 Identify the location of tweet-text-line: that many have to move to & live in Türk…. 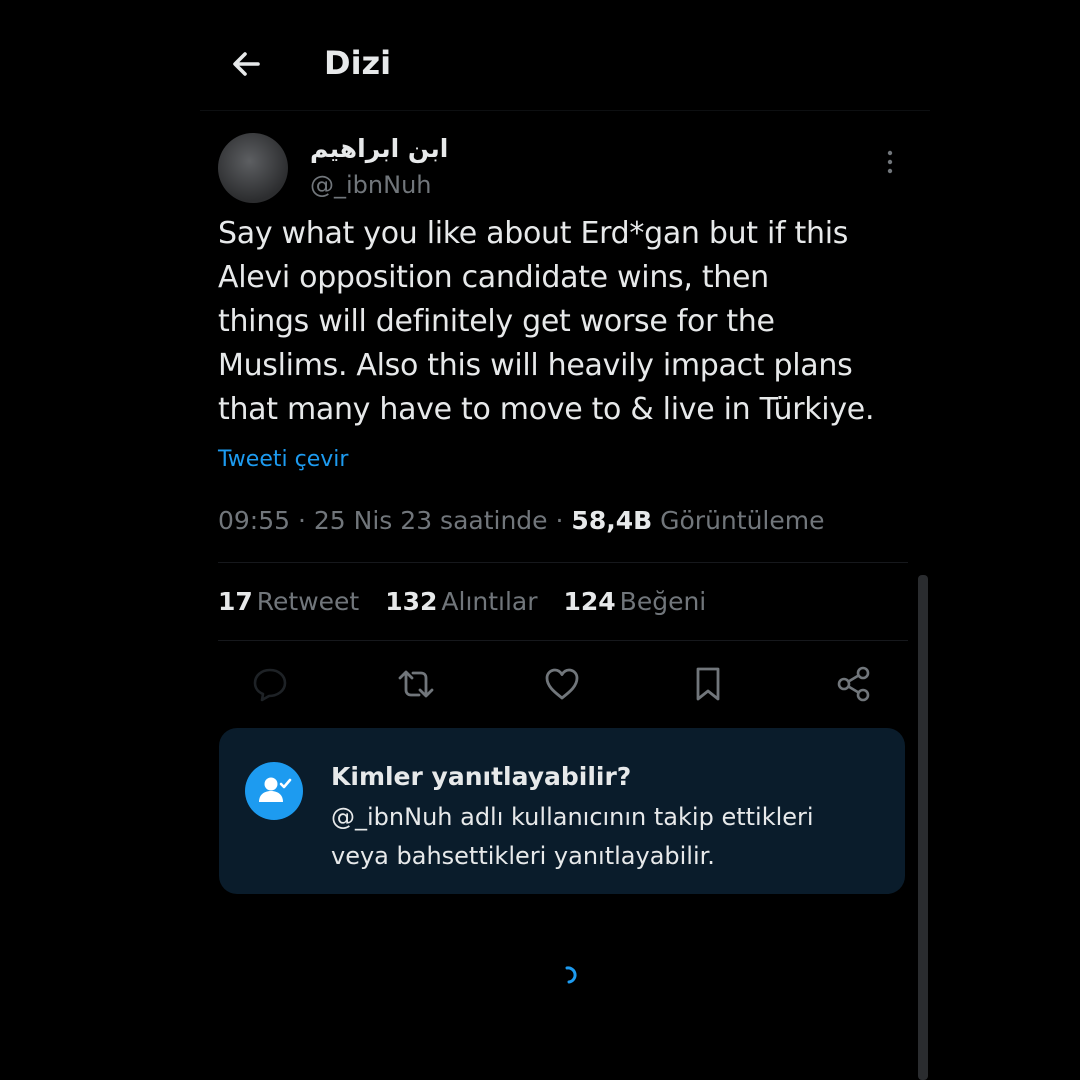
(546, 409).